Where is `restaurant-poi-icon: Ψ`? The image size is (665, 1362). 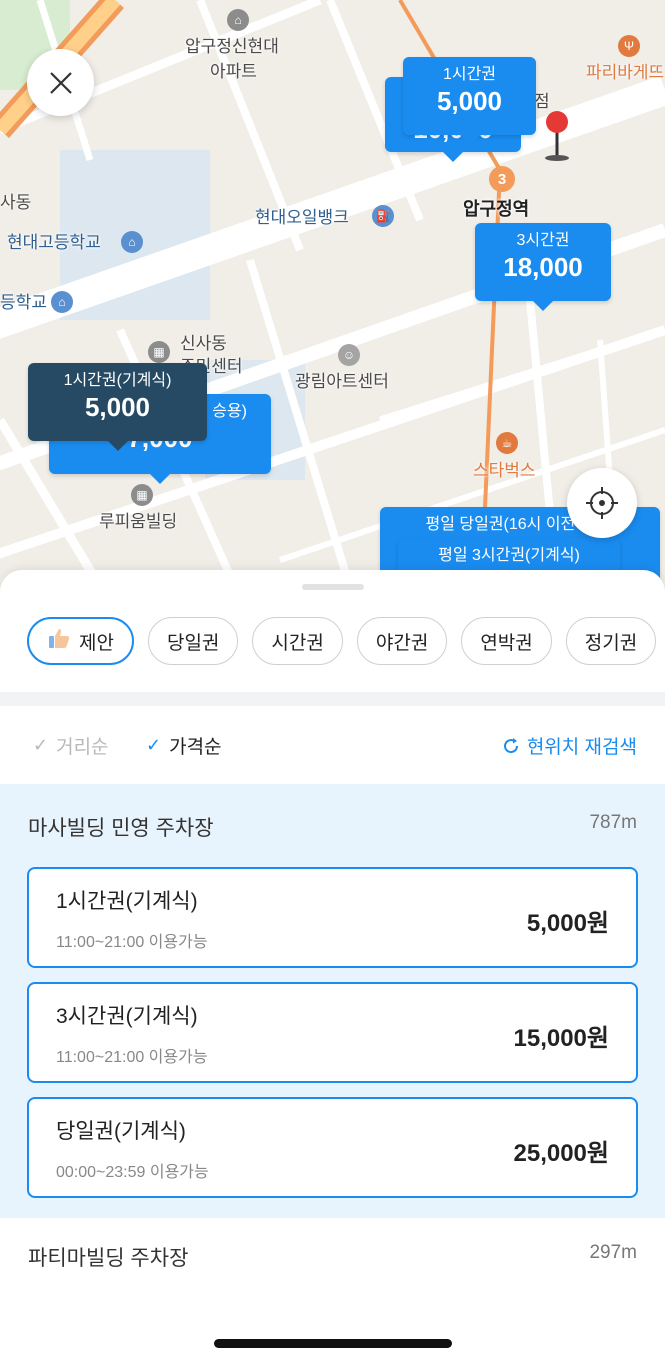 restaurant-poi-icon: Ψ is located at coordinates (629, 46).